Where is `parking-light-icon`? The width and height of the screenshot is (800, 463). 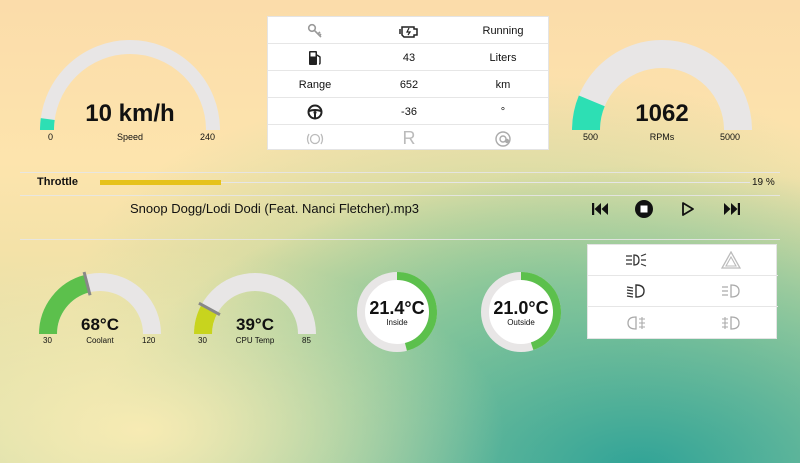
parking-light-icon is located at coordinates (730, 291).